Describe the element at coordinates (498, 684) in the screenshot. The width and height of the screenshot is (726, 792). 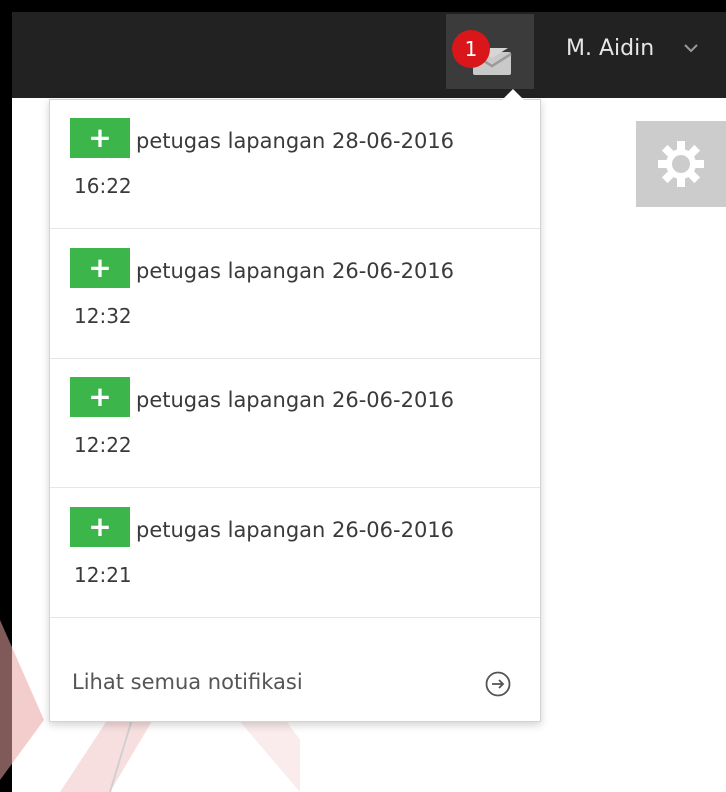
I see `arrow-circle-right-icon` at that location.